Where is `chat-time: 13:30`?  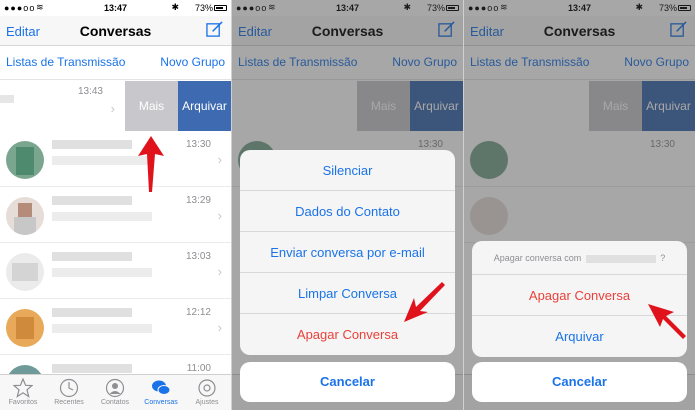
chat-time: 13:30 is located at coordinates (198, 144).